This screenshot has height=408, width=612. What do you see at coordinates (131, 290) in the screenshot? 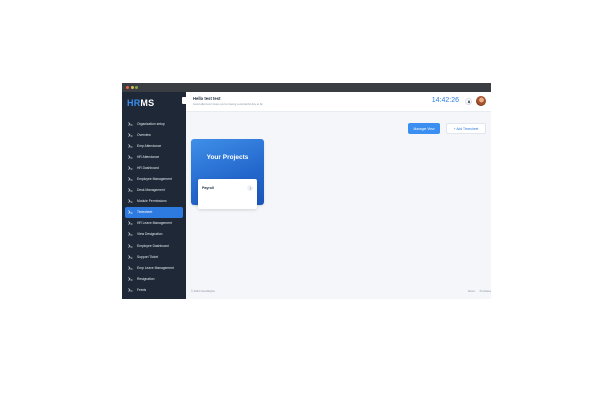
I see `feeds-icon` at bounding box center [131, 290].